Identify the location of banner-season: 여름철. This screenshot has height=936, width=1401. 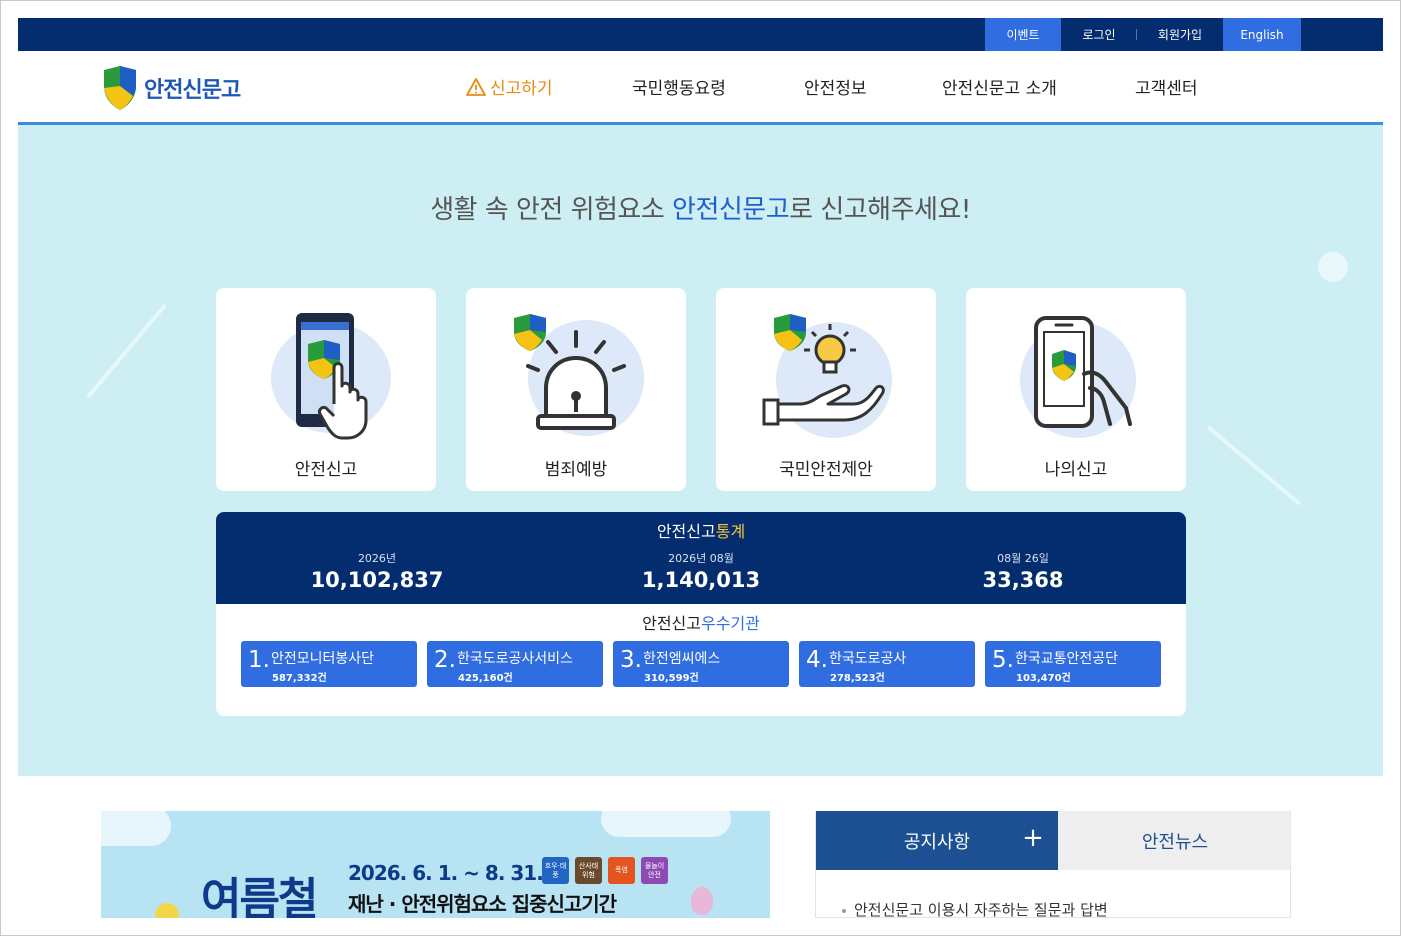
(259, 896).